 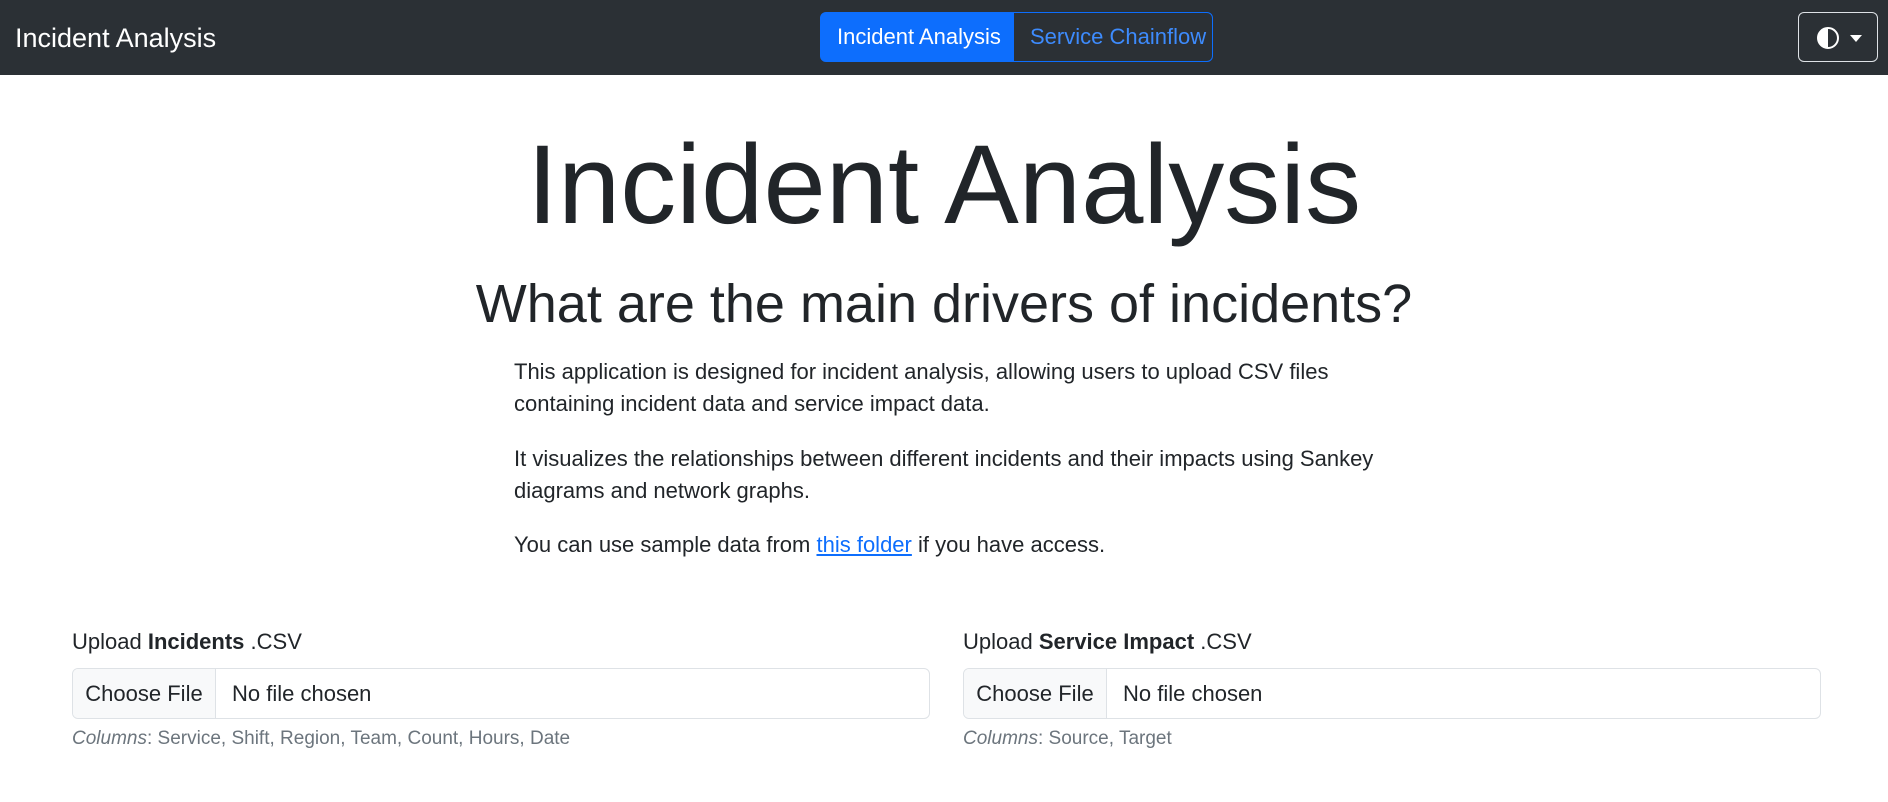 I want to click on label-bold: Incidents, so click(x=196, y=641).